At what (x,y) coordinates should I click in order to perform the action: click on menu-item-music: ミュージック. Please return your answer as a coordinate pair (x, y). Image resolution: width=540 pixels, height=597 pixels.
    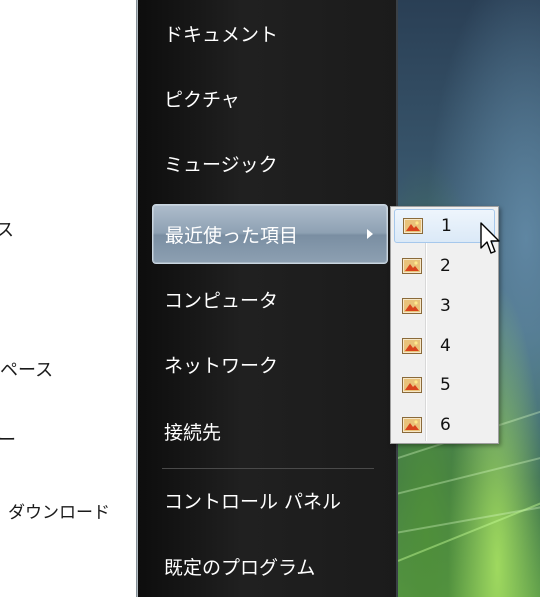
    Looking at the image, I should click on (267, 163).